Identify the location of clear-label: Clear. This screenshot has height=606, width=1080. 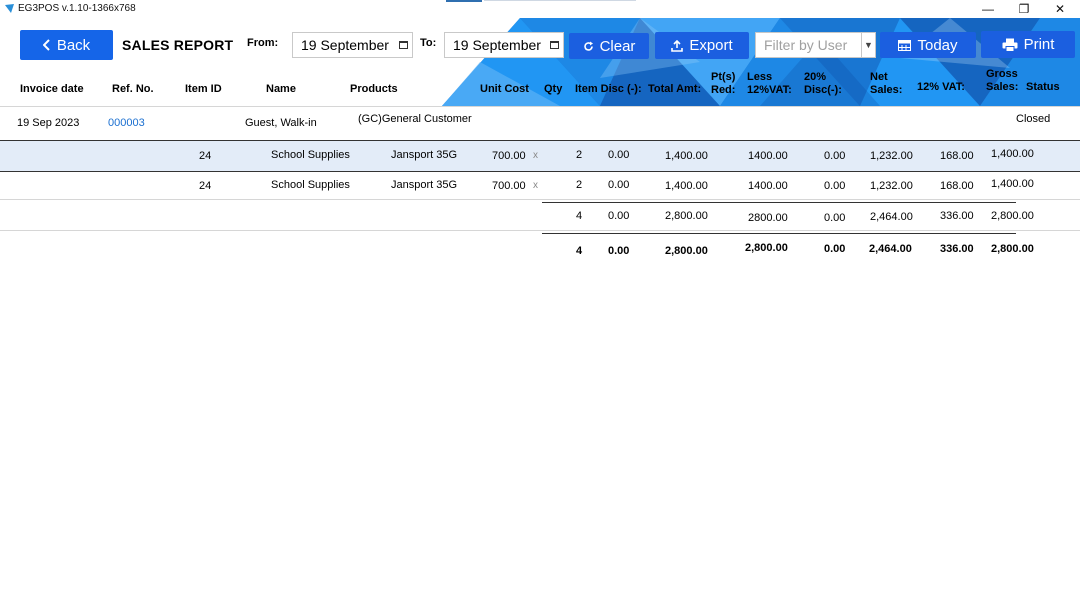
(617, 46).